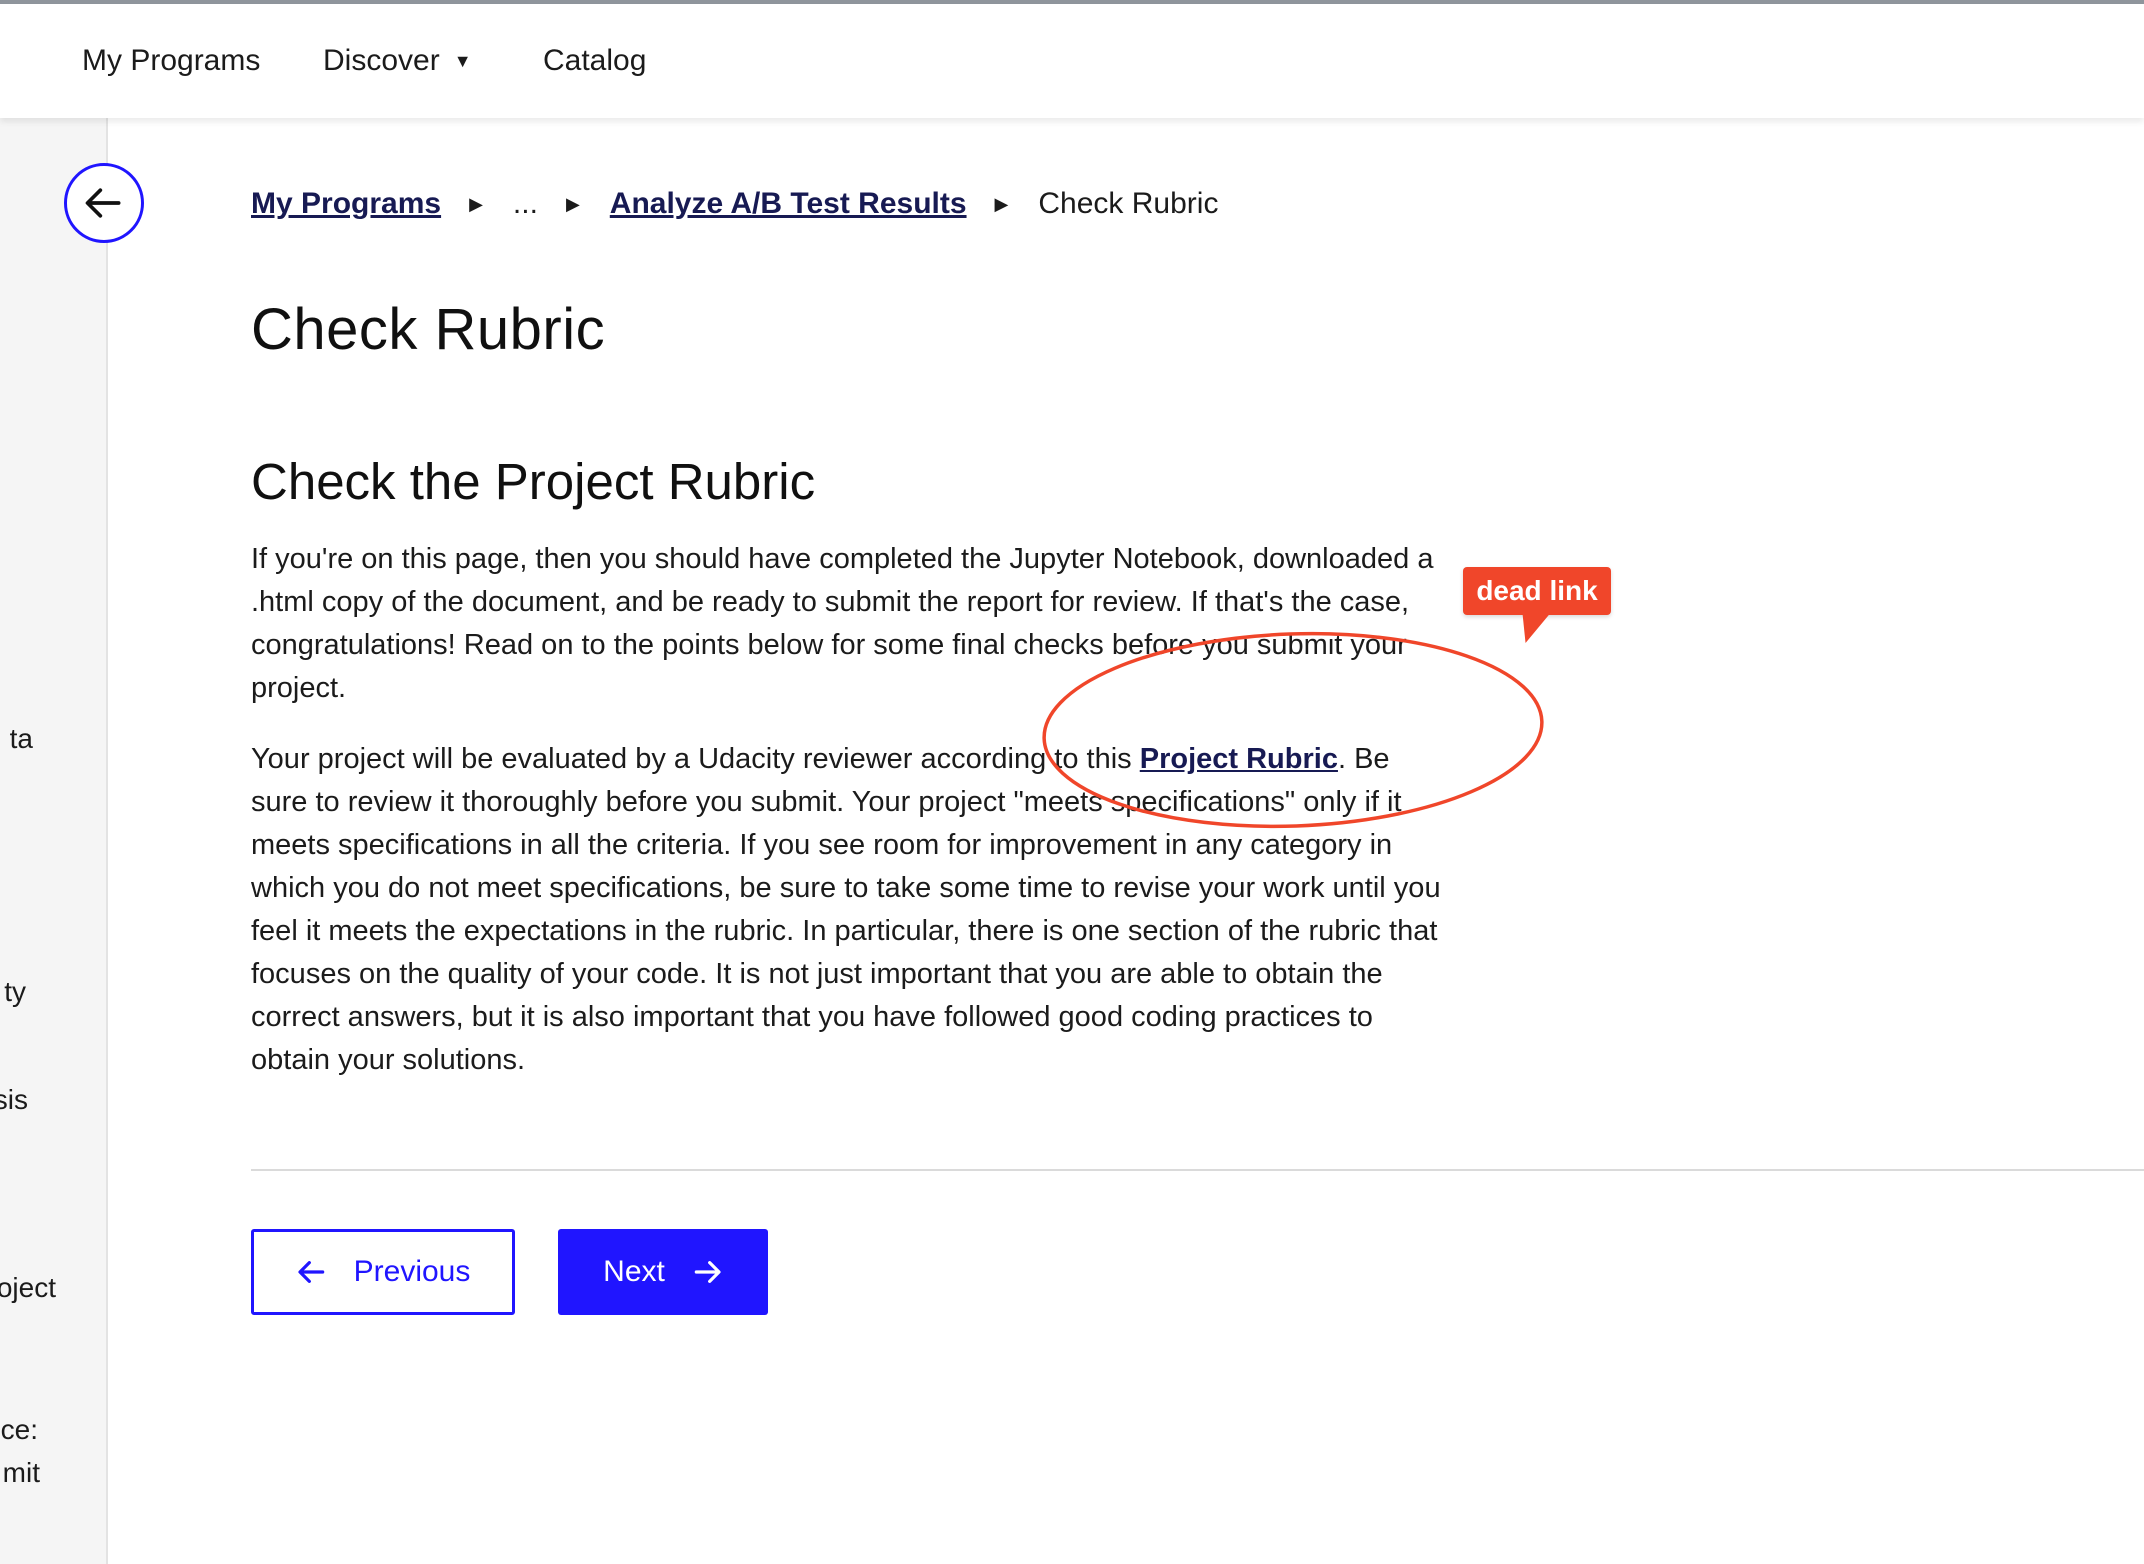 Image resolution: width=2144 pixels, height=1564 pixels. I want to click on nav-catalog: Catalog, so click(594, 61).